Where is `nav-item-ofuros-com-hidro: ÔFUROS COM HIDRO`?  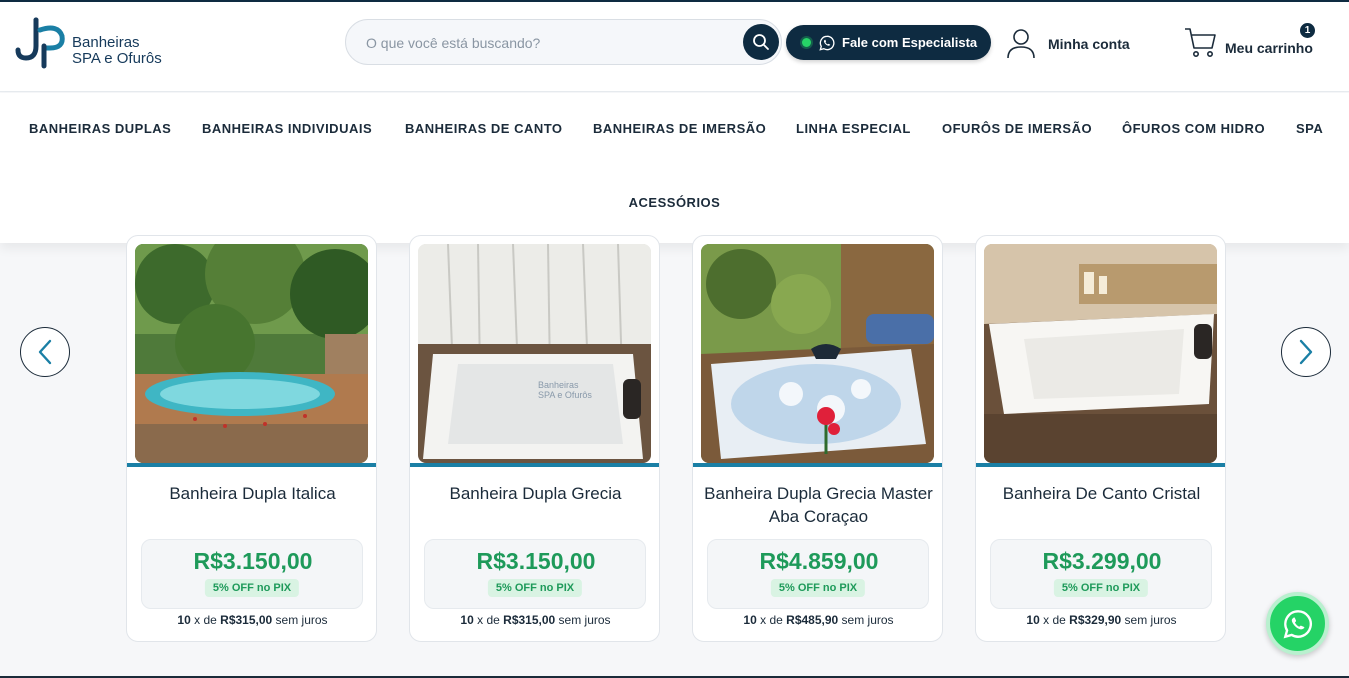
nav-item-ofuros-com-hidro: ÔFUROS COM HIDRO is located at coordinates (1193, 128).